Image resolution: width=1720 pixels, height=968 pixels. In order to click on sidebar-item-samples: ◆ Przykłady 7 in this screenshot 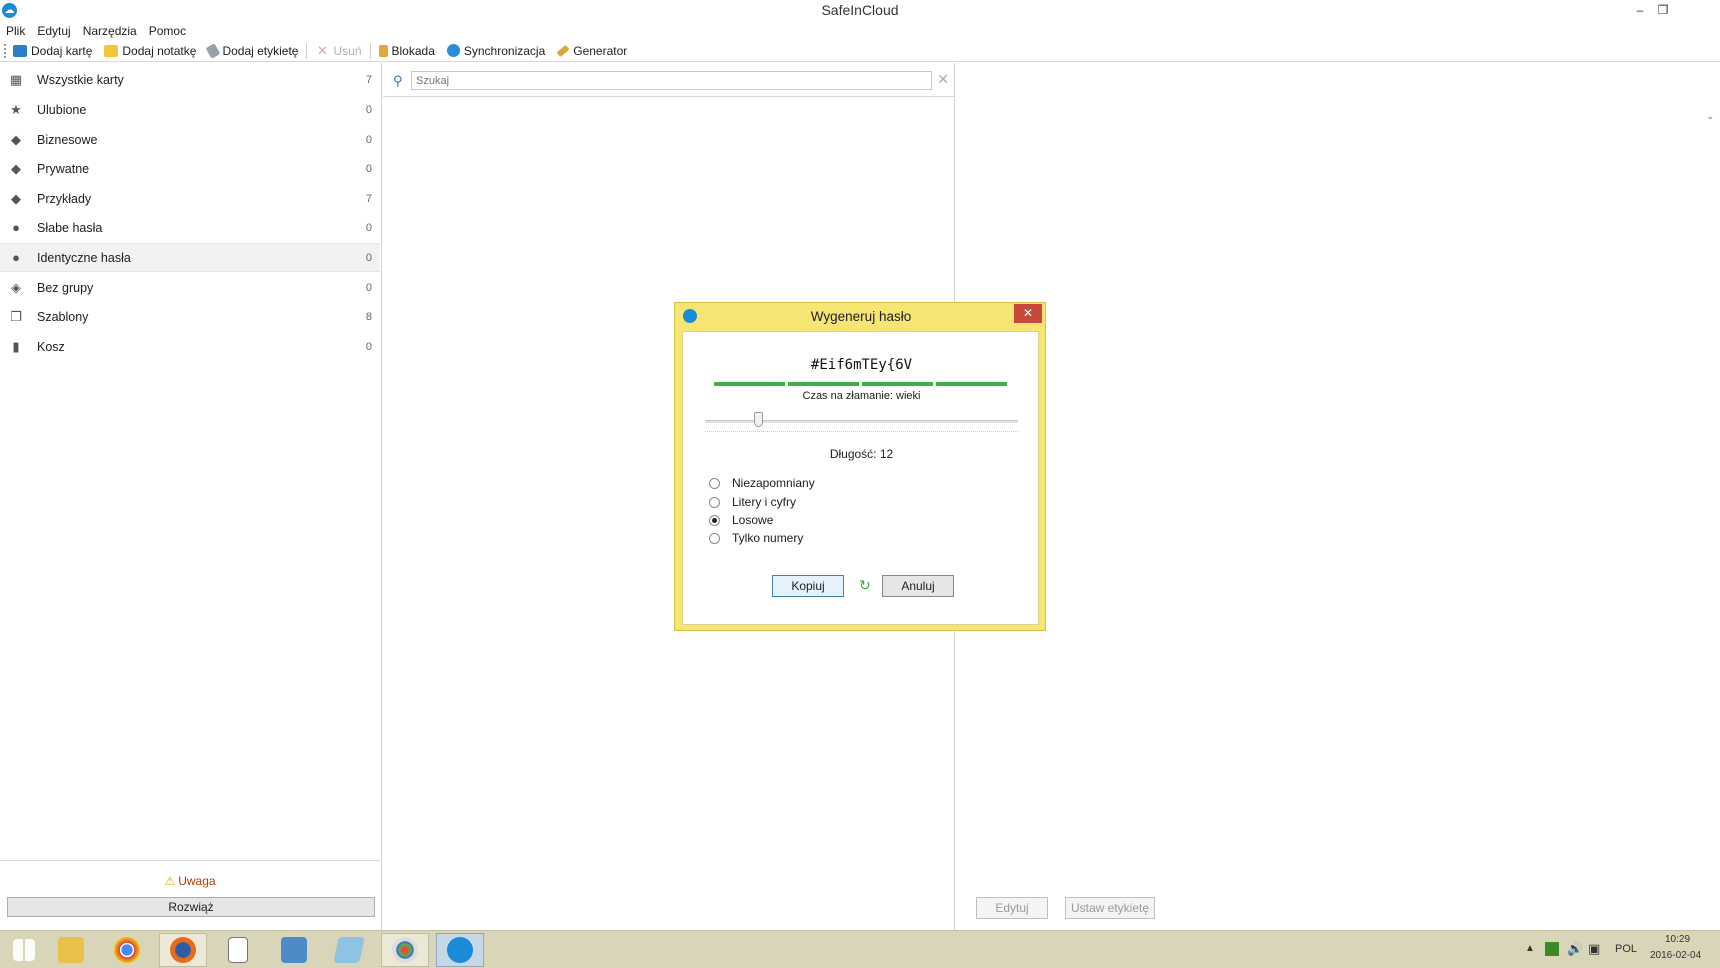, I will do `click(190, 198)`.